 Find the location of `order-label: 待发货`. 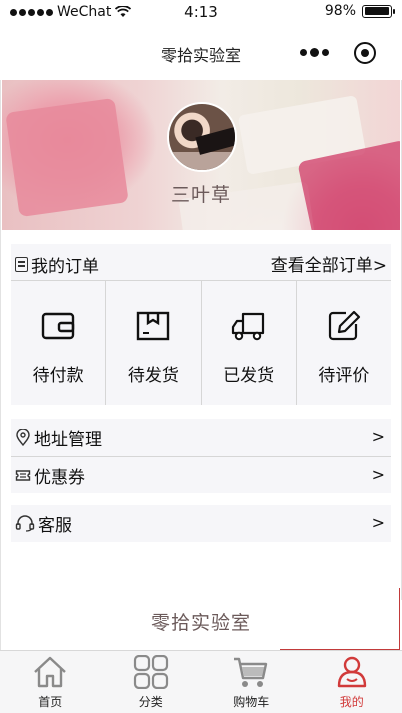

order-label: 待发货 is located at coordinates (153, 376).